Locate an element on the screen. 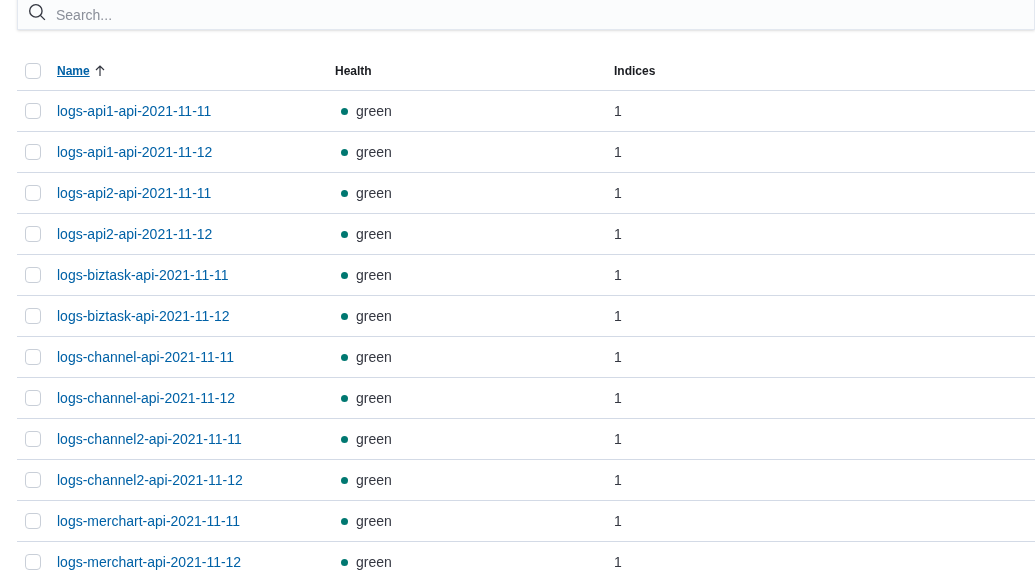 Image resolution: width=1035 pixels, height=580 pixels. search-icon is located at coordinates (37, 12).